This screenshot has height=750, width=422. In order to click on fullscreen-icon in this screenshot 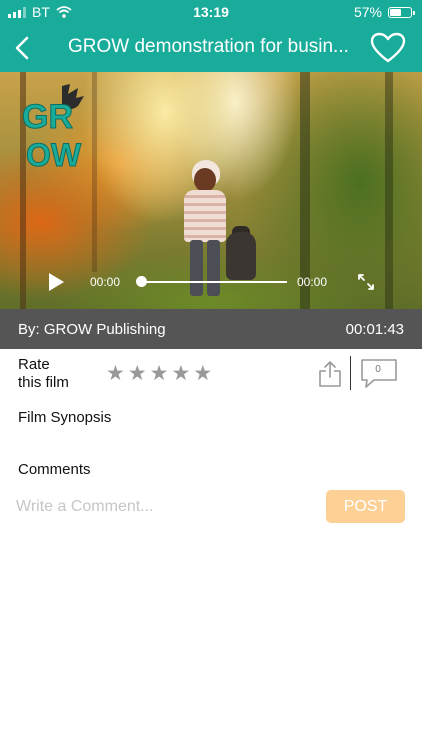, I will do `click(366, 282)`.